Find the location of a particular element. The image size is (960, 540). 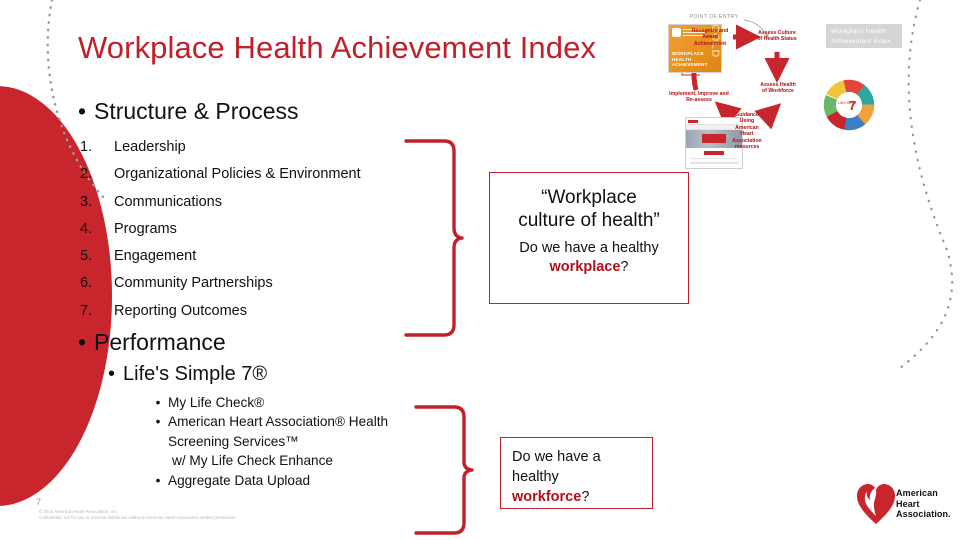

list-item-label: Communications is located at coordinates (168, 201).